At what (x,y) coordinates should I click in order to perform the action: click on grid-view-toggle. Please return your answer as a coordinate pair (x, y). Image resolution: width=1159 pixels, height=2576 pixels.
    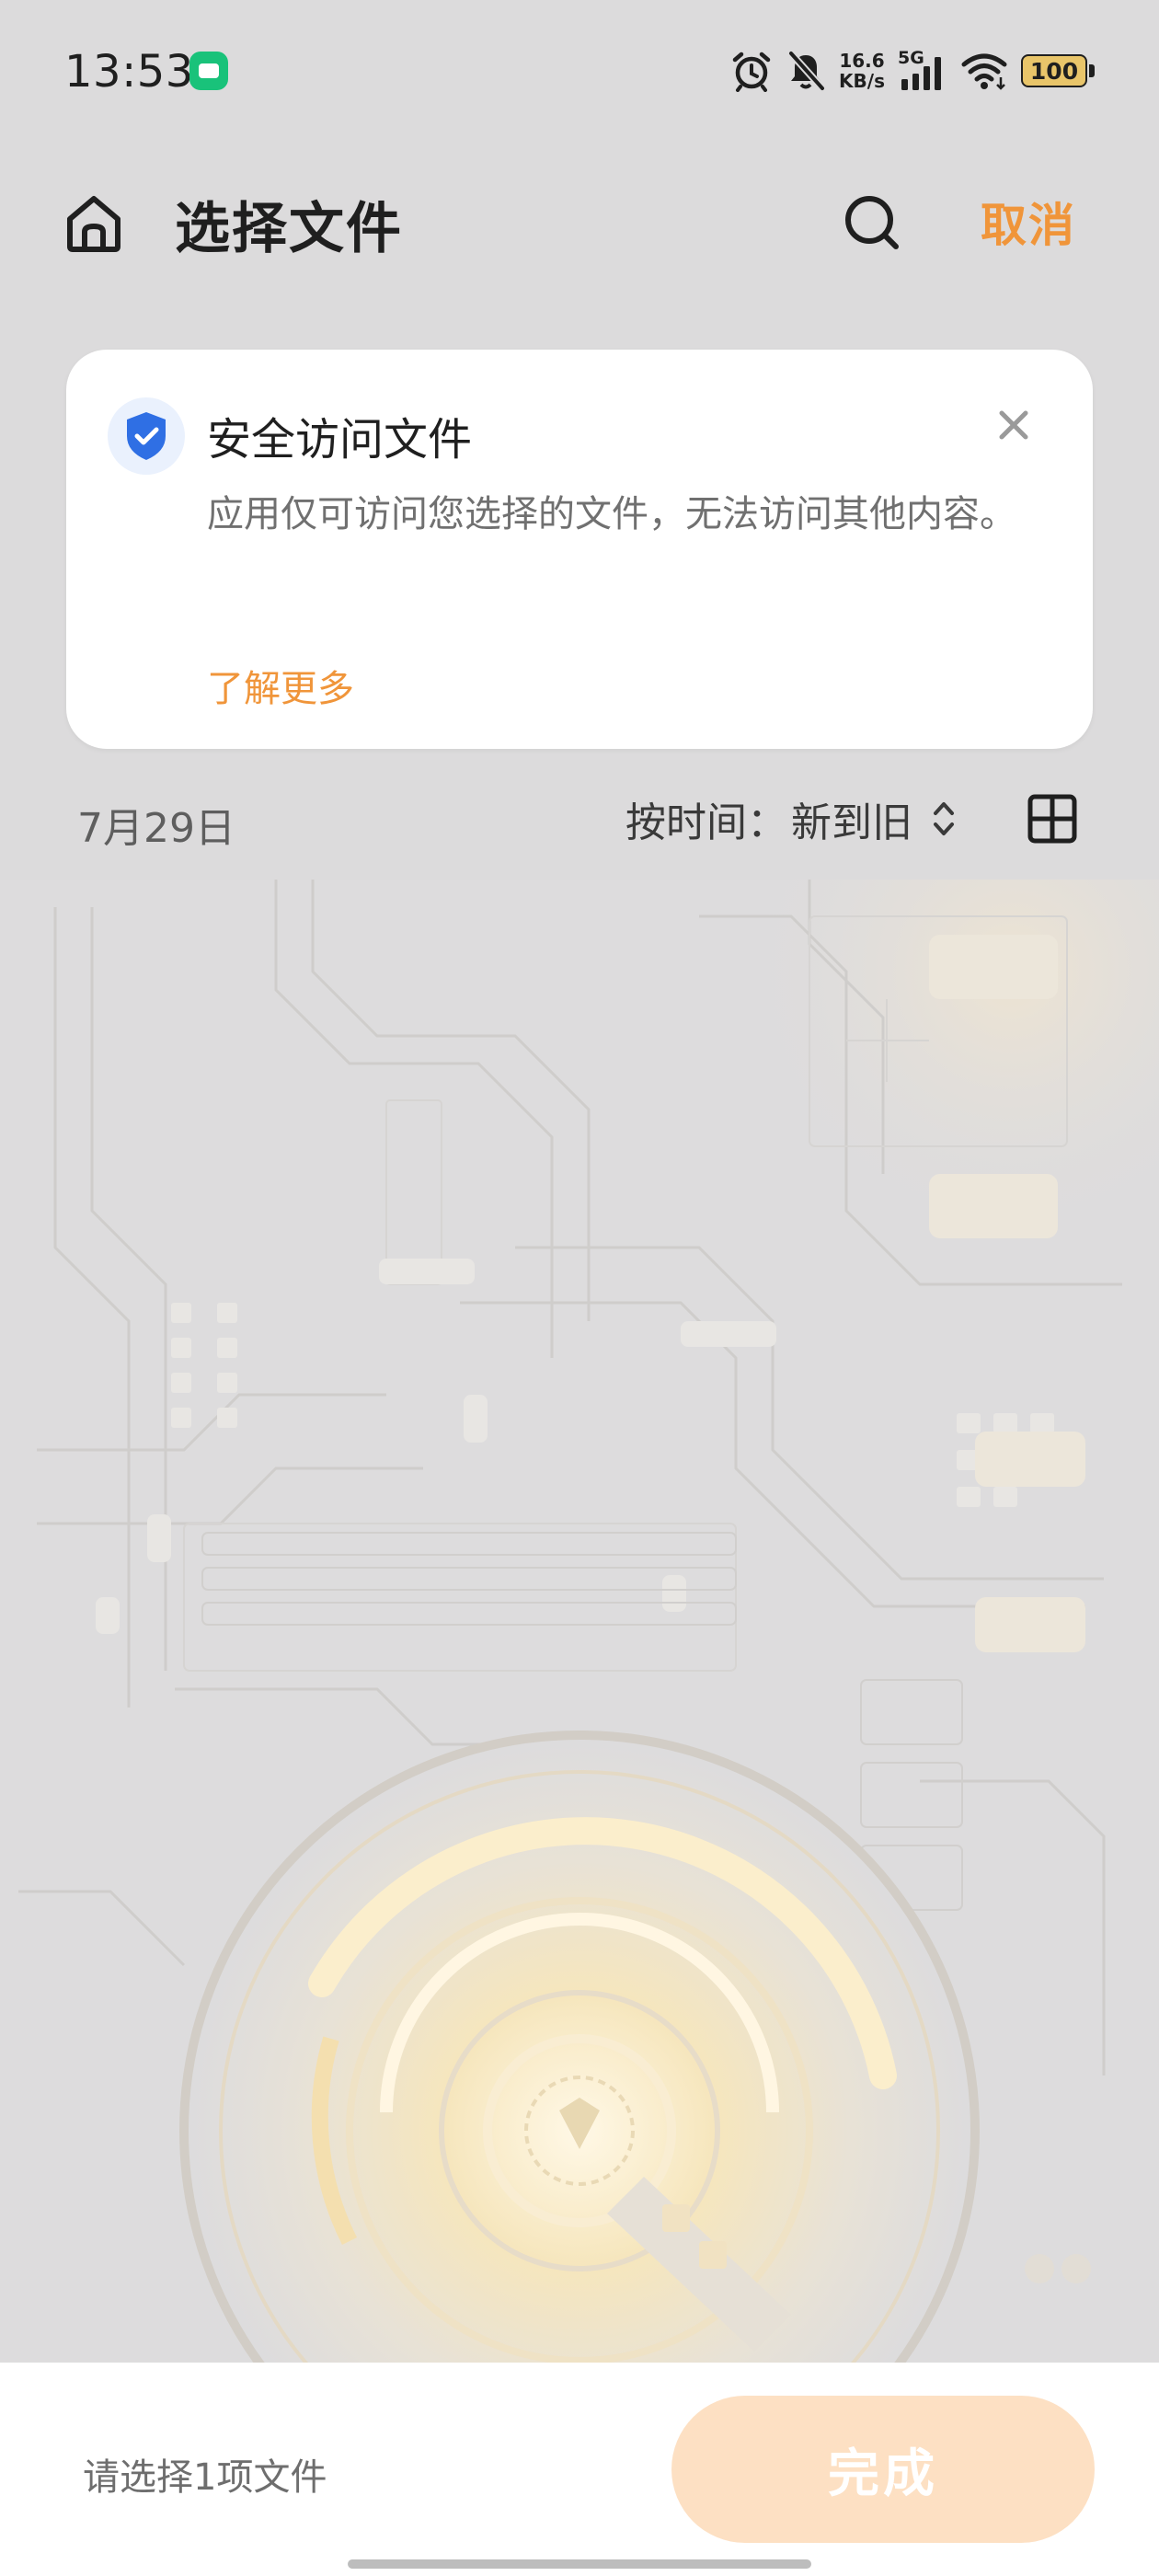
    Looking at the image, I should click on (1052, 818).